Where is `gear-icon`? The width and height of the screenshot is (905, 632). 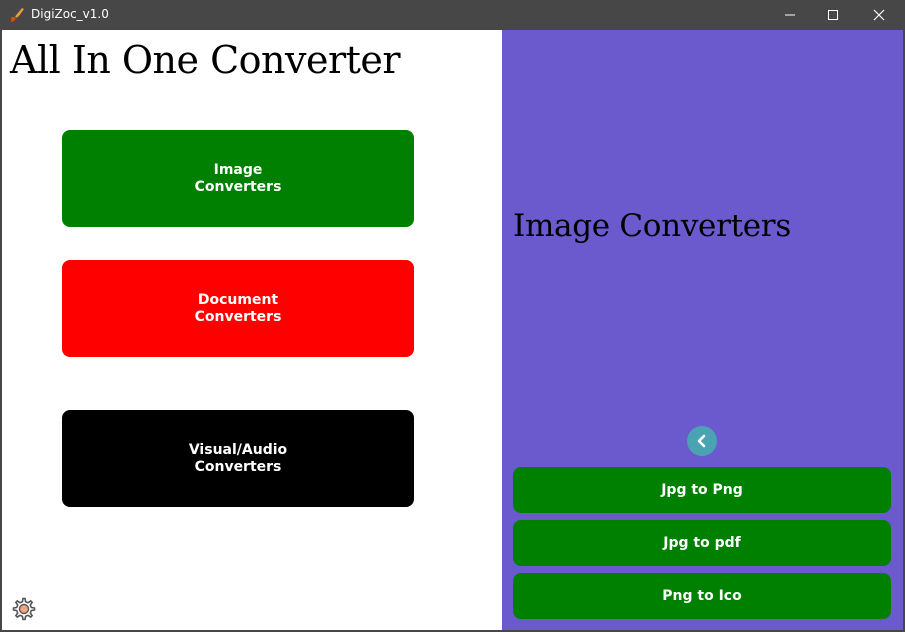 gear-icon is located at coordinates (24, 609).